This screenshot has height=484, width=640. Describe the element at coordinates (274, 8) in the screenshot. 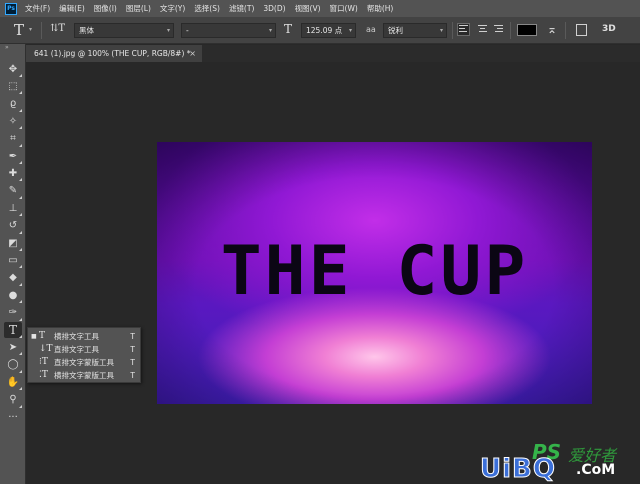

I see `menu-3d: 3D(D)` at that location.